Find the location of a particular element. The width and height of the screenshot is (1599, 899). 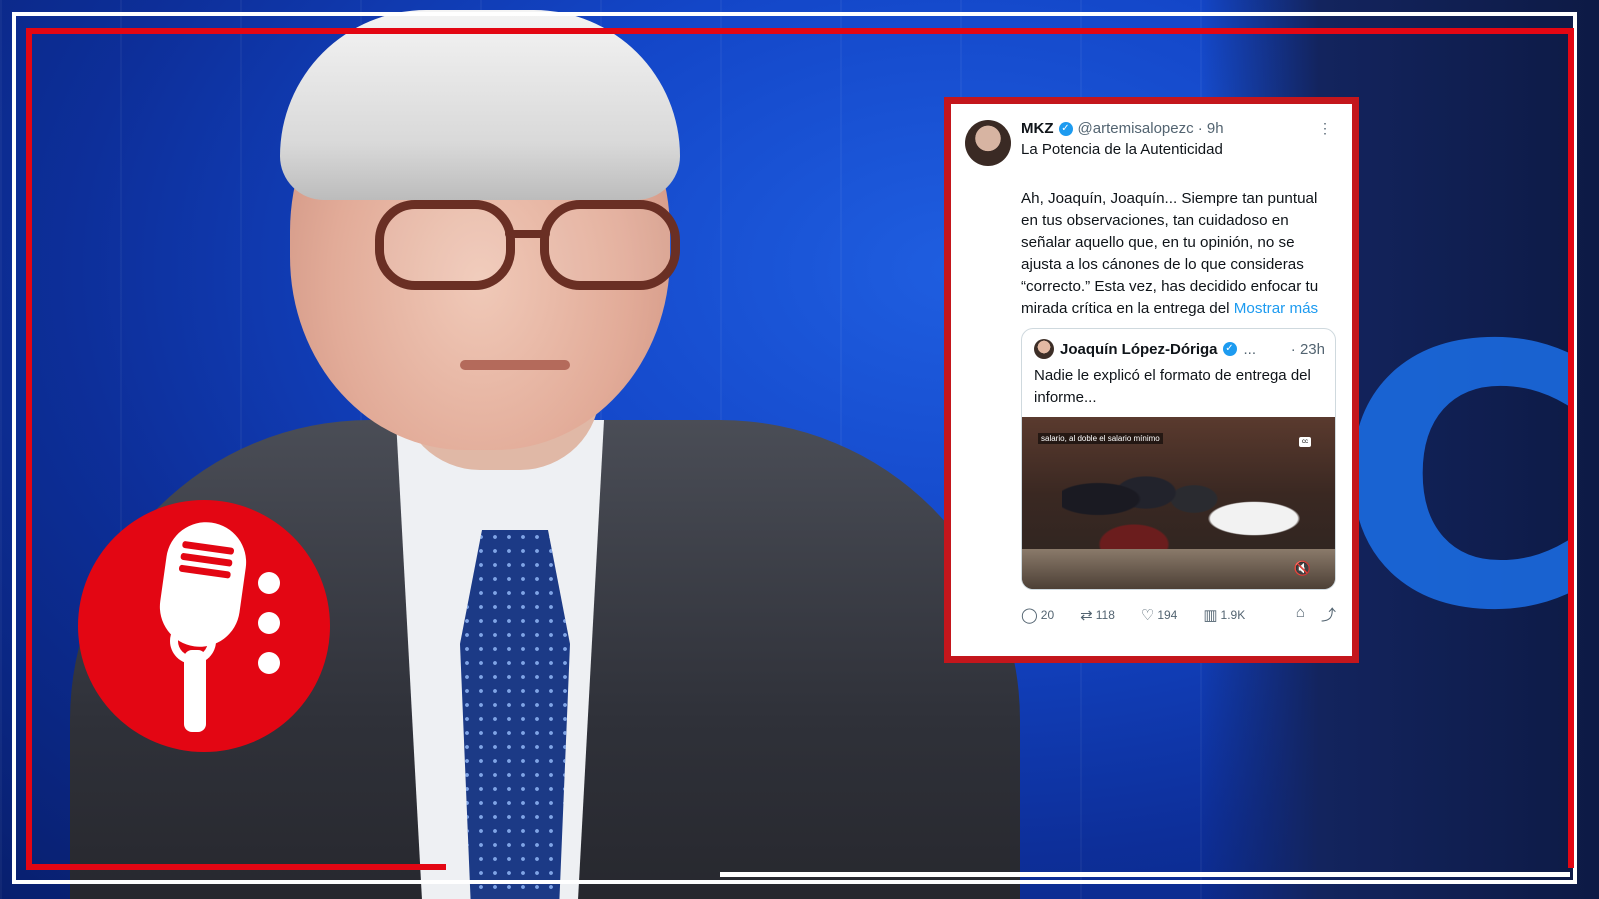

microphone-badge is located at coordinates (204, 626).